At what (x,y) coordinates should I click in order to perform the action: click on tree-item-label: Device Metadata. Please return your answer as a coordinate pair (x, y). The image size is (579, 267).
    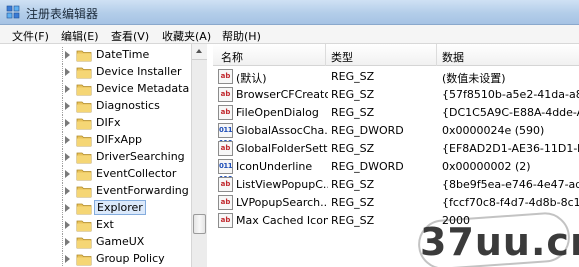
    Looking at the image, I should click on (143, 88).